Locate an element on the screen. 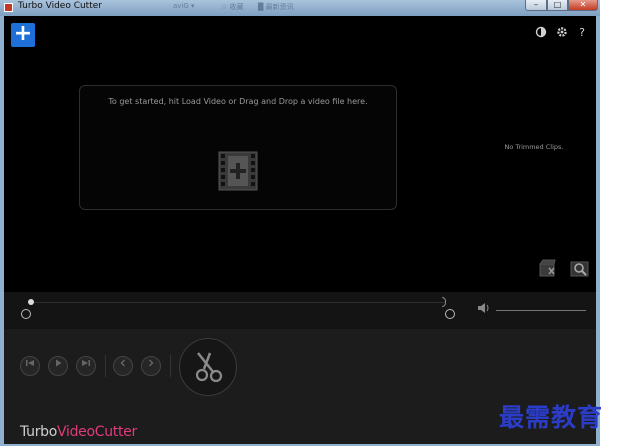 The image size is (622, 446). add-video-film-icon is located at coordinates (238, 171).